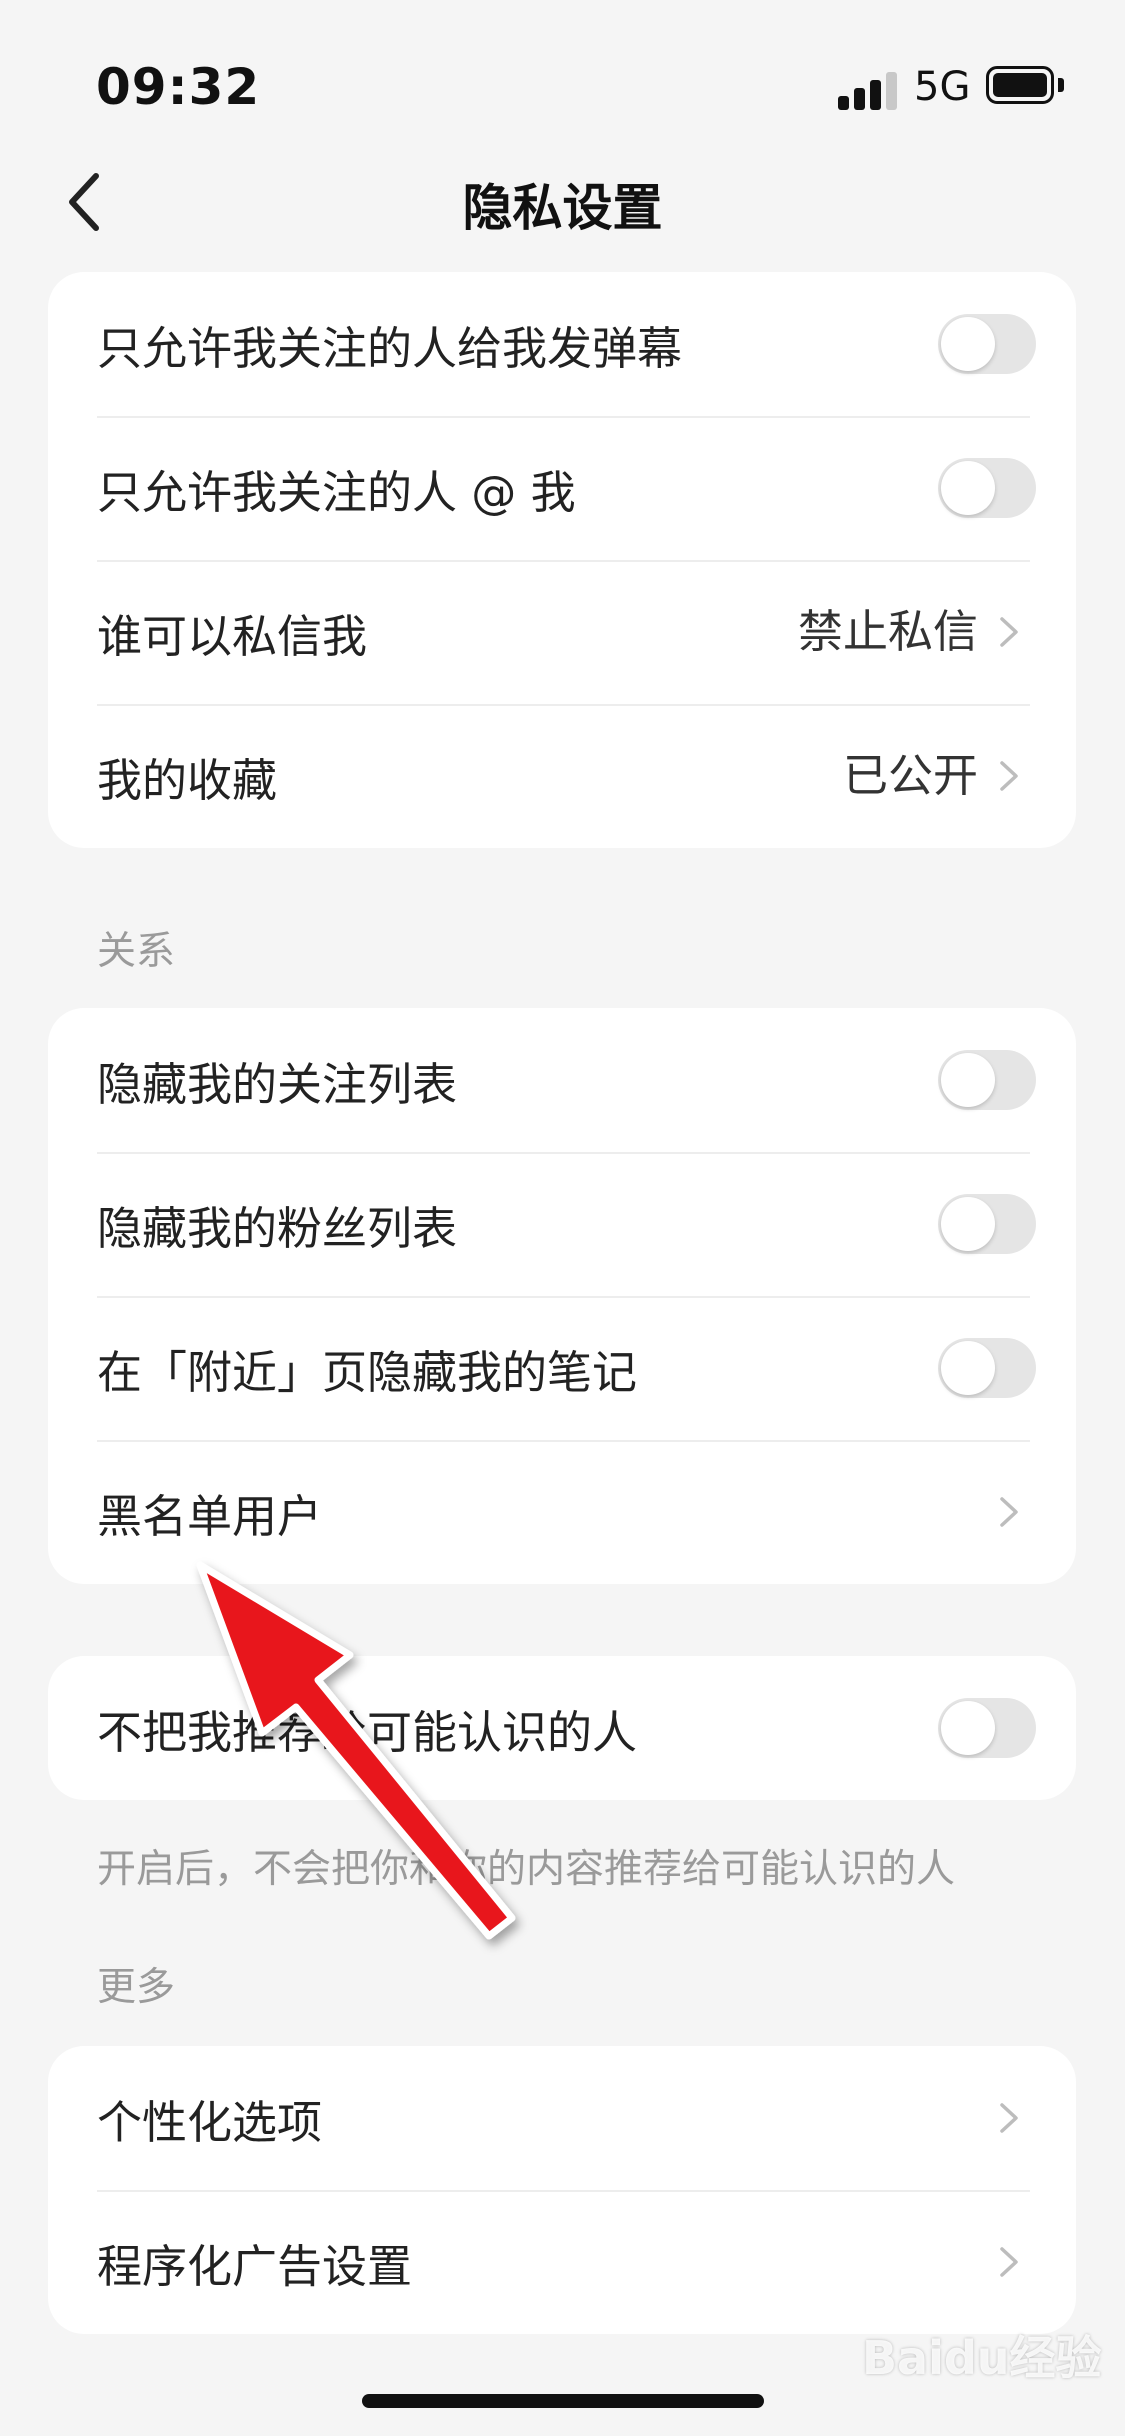 This screenshot has height=2436, width=1125. I want to click on section-label-relations: 关系, so click(136, 951).